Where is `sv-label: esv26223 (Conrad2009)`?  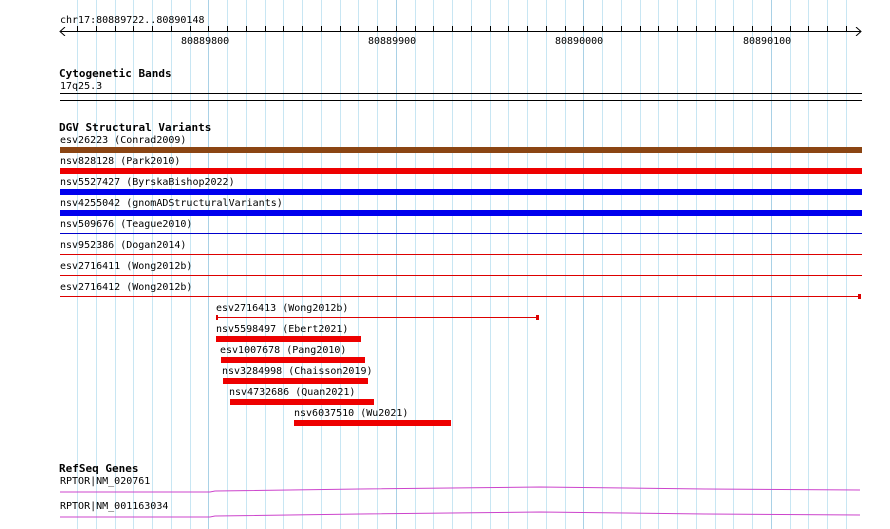 sv-label: esv26223 (Conrad2009) is located at coordinates (123, 140).